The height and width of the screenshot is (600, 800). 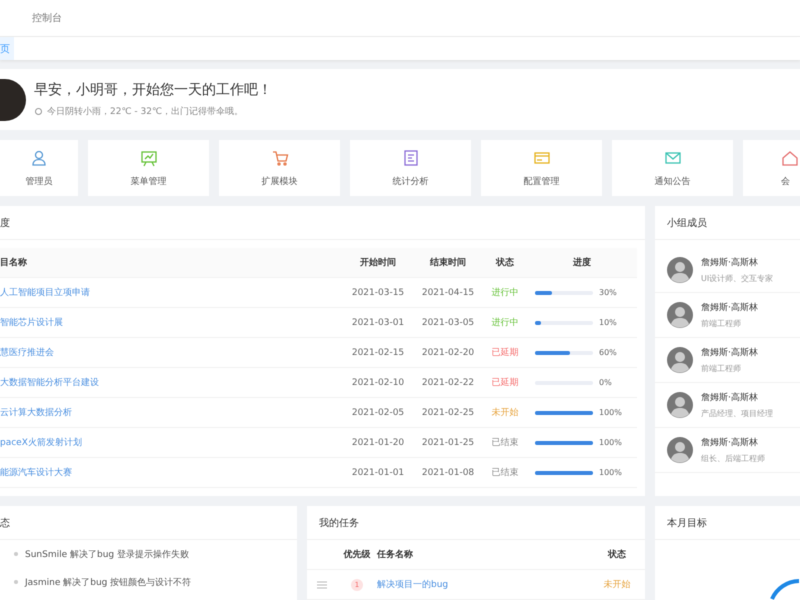 What do you see at coordinates (47, 18) in the screenshot?
I see `breadcrumb: 控制台` at bounding box center [47, 18].